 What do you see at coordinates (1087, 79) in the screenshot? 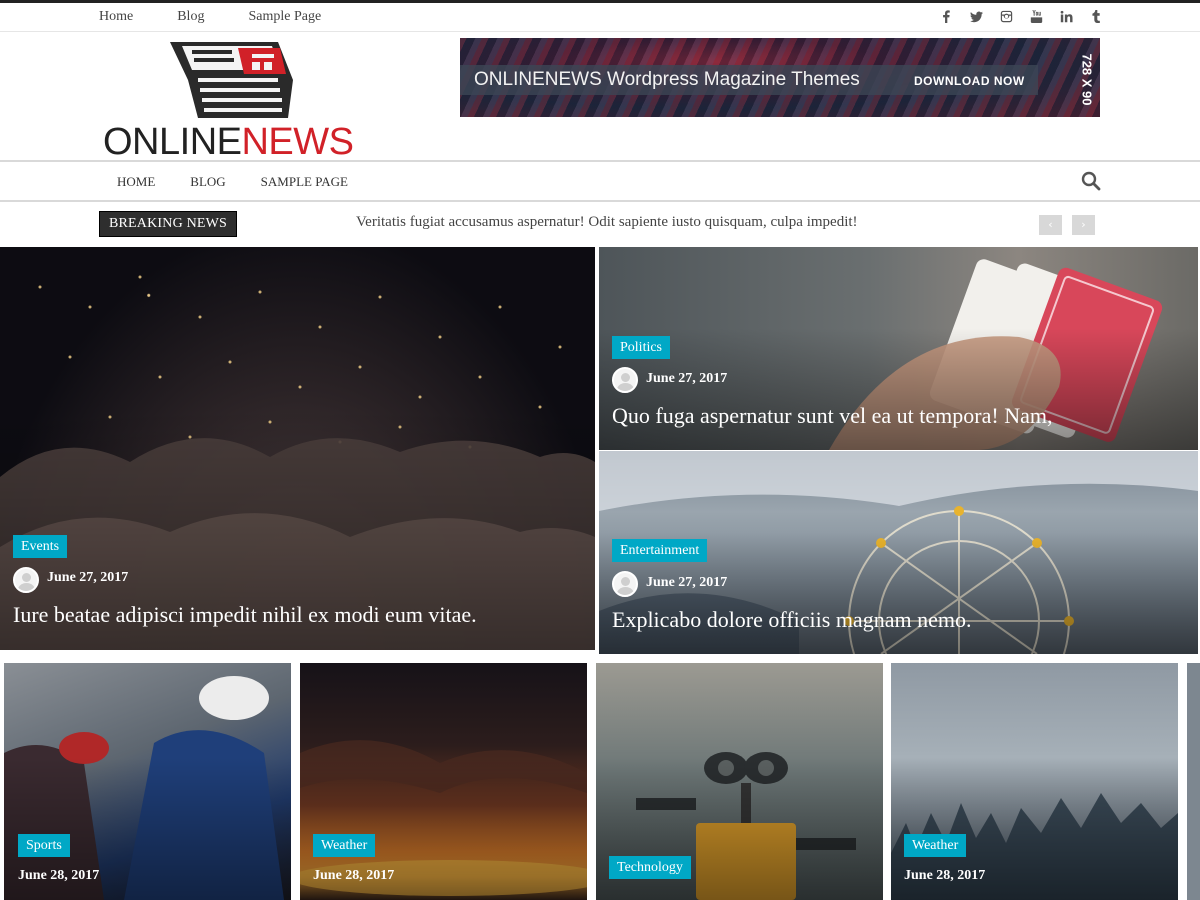
I see `banner-size-label: 728 X 90` at bounding box center [1087, 79].